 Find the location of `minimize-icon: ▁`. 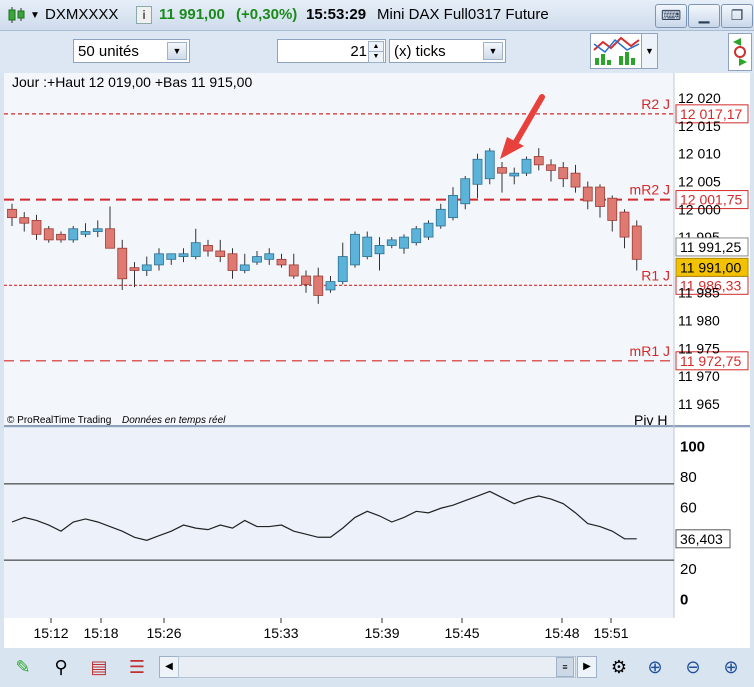

minimize-icon: ▁ is located at coordinates (704, 16).